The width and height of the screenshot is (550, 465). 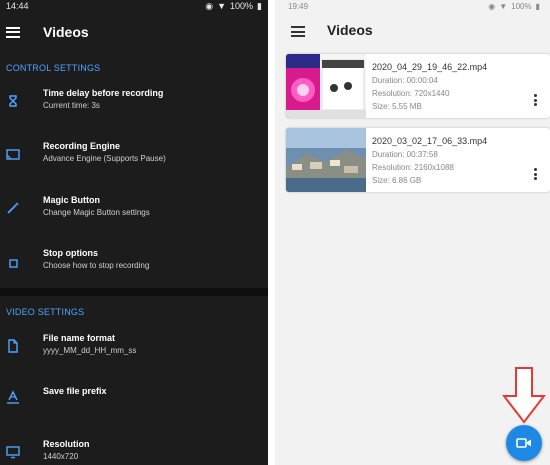 I want to click on video-duration: Duration: 00:00:04, so click(x=405, y=80).